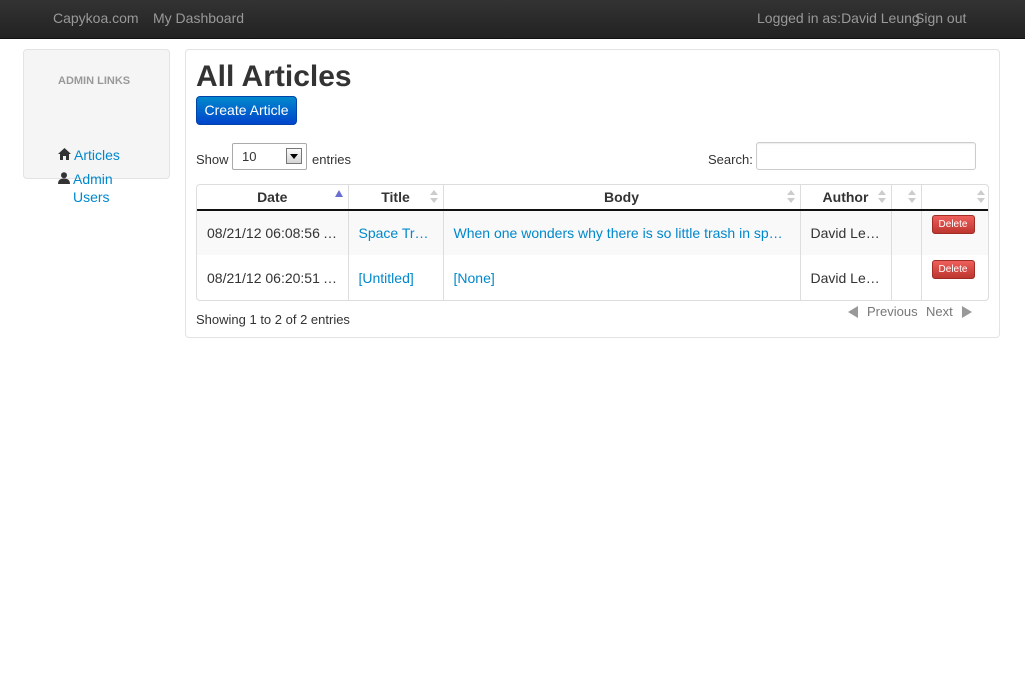 This screenshot has height=677, width=1025. I want to click on arrow-right-icon, so click(966, 311).